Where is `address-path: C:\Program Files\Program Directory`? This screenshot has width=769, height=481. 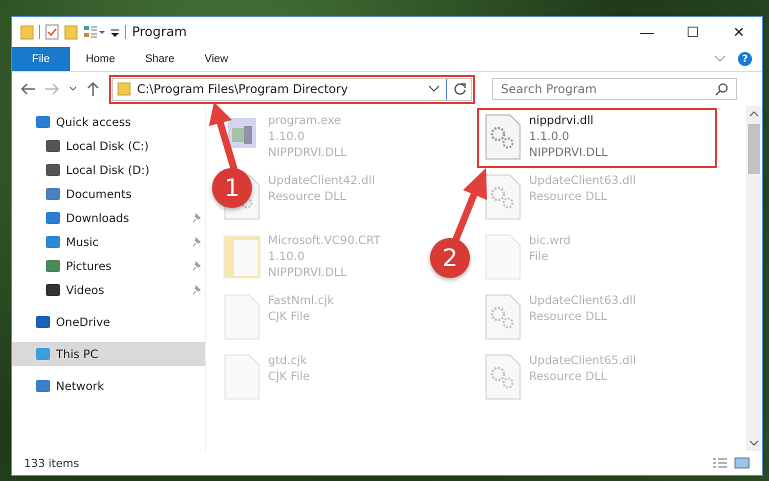 address-path: C:\Program Files\Program Directory is located at coordinates (243, 89).